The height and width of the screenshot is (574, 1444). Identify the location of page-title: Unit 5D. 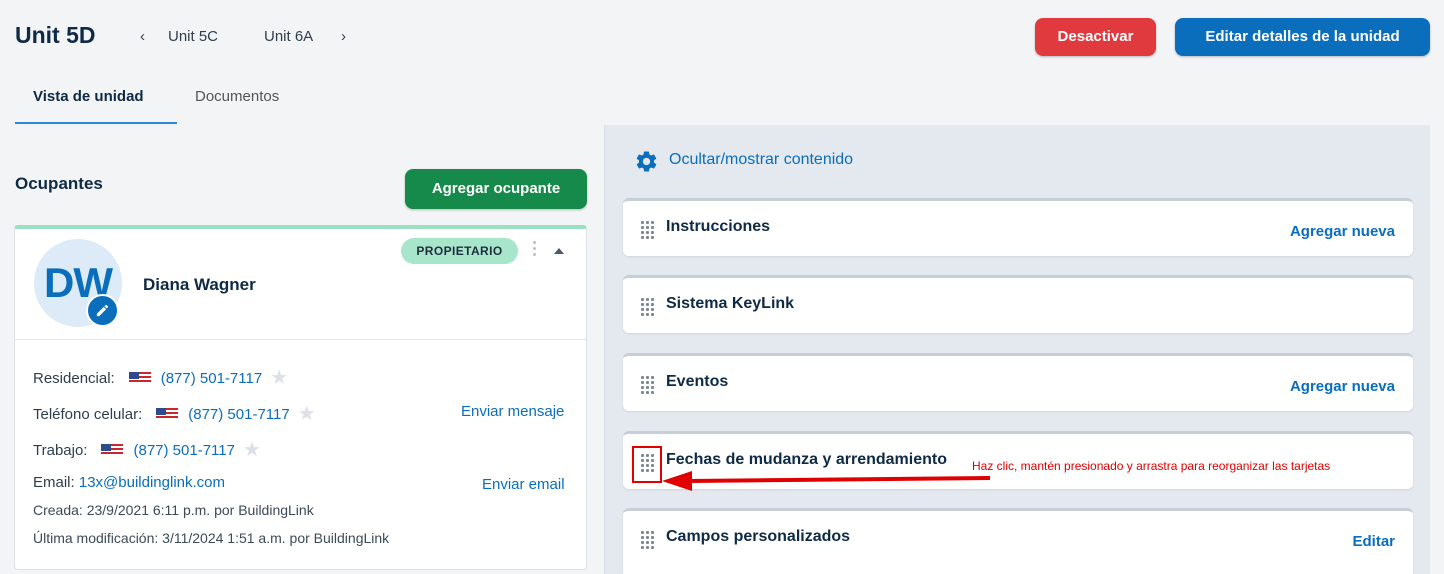
(55, 35).